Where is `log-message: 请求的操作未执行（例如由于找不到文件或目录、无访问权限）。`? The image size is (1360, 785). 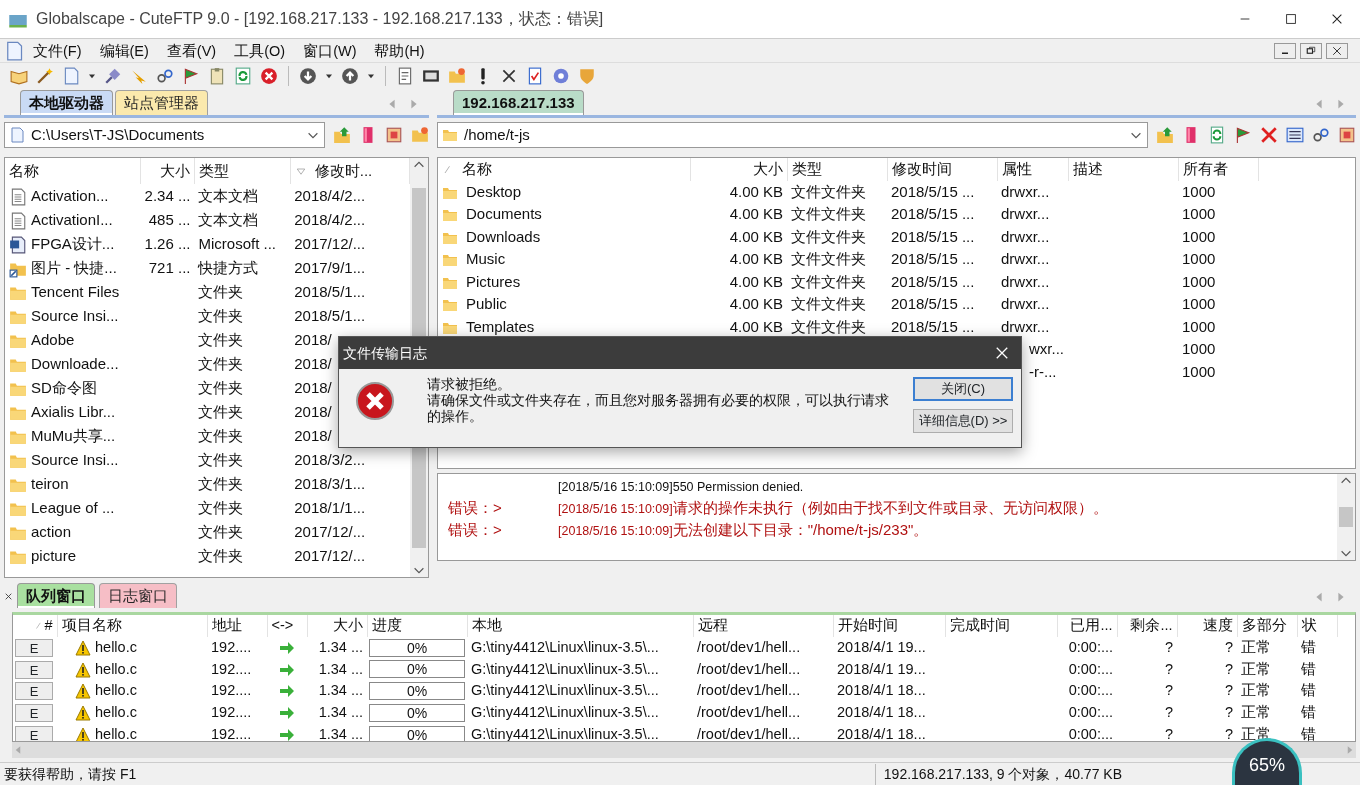 log-message: 请求的操作未执行（例如由于找不到文件或目录、无访问权限）。 is located at coordinates (890, 507).